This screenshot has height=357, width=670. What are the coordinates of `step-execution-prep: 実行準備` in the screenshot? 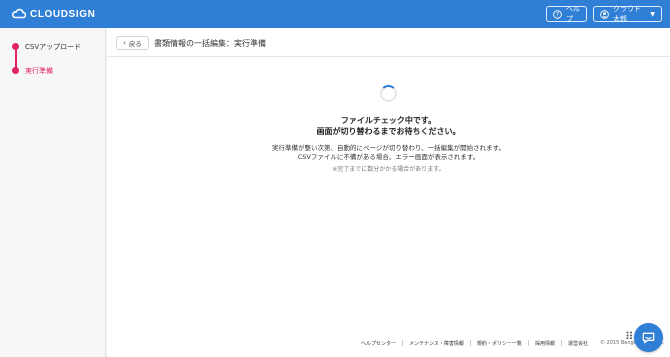 It's located at (39, 71).